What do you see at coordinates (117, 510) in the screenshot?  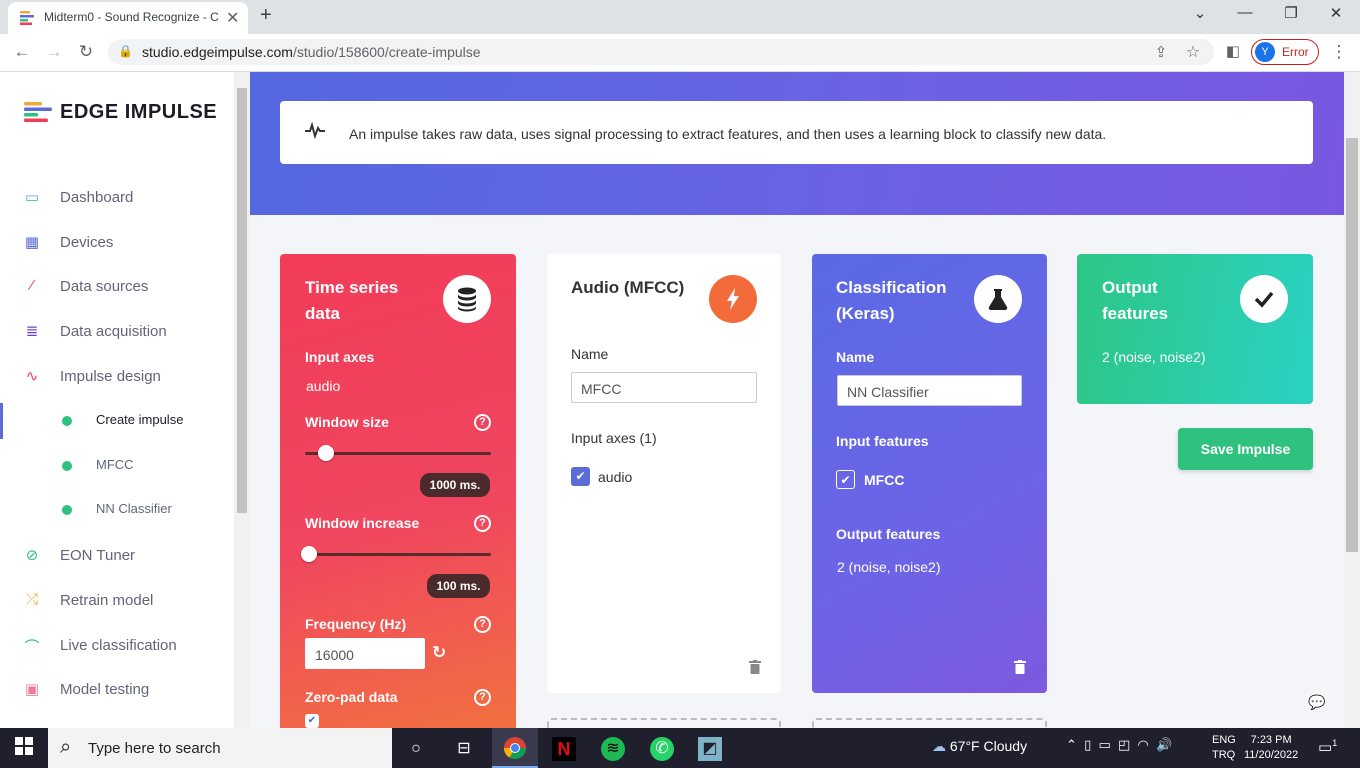 I see `sidebar-item-nn-classifier: NN Classifier` at bounding box center [117, 510].